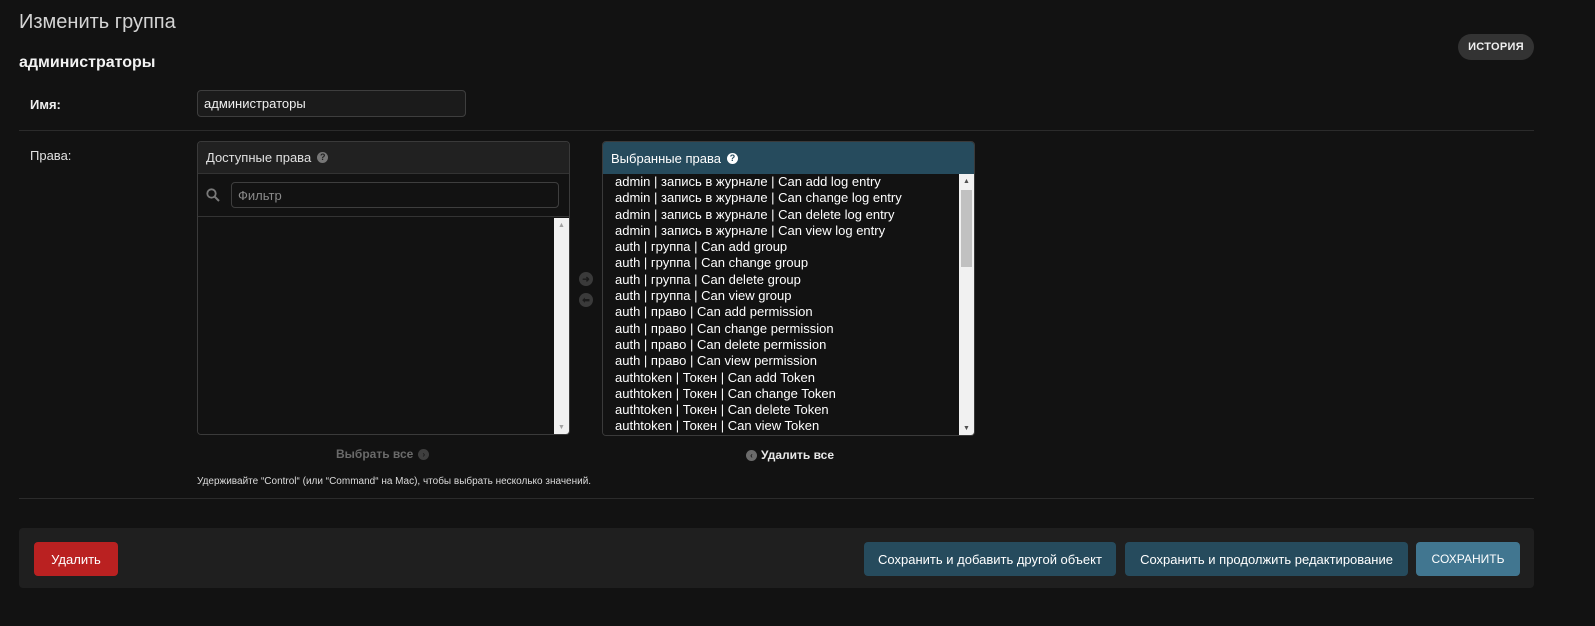  Describe the element at coordinates (395, 195) in the screenshot. I see `filter-input` at that location.